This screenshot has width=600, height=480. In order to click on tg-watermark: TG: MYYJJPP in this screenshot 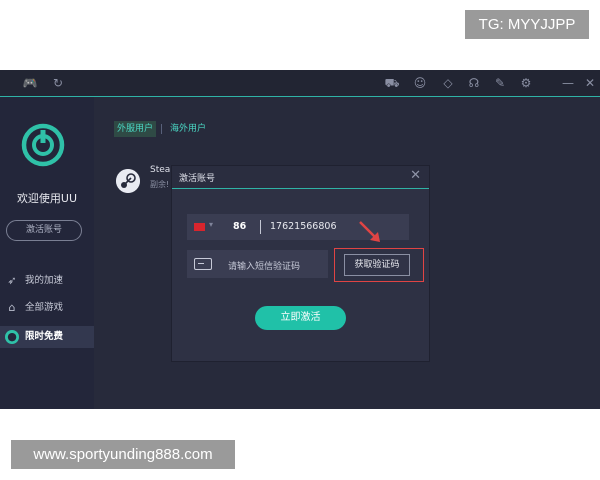, I will do `click(527, 24)`.